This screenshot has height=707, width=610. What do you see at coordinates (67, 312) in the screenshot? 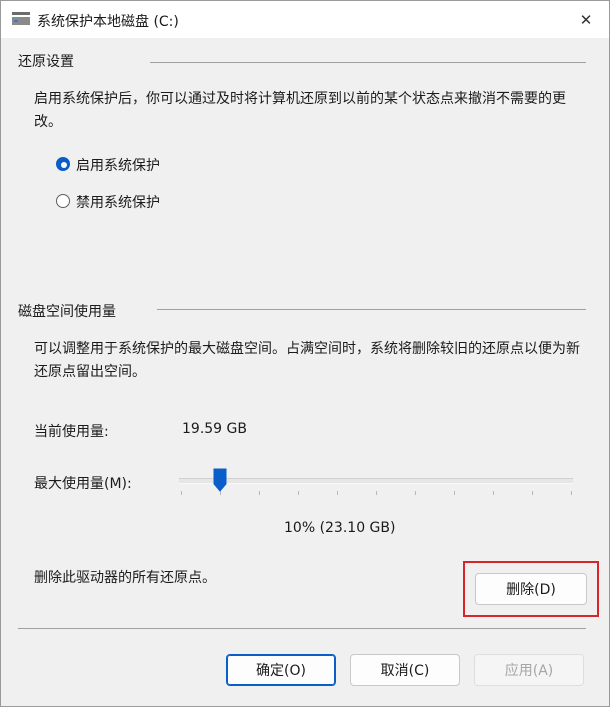
I see `disk-usage-label: 磁盘空间使用量` at bounding box center [67, 312].